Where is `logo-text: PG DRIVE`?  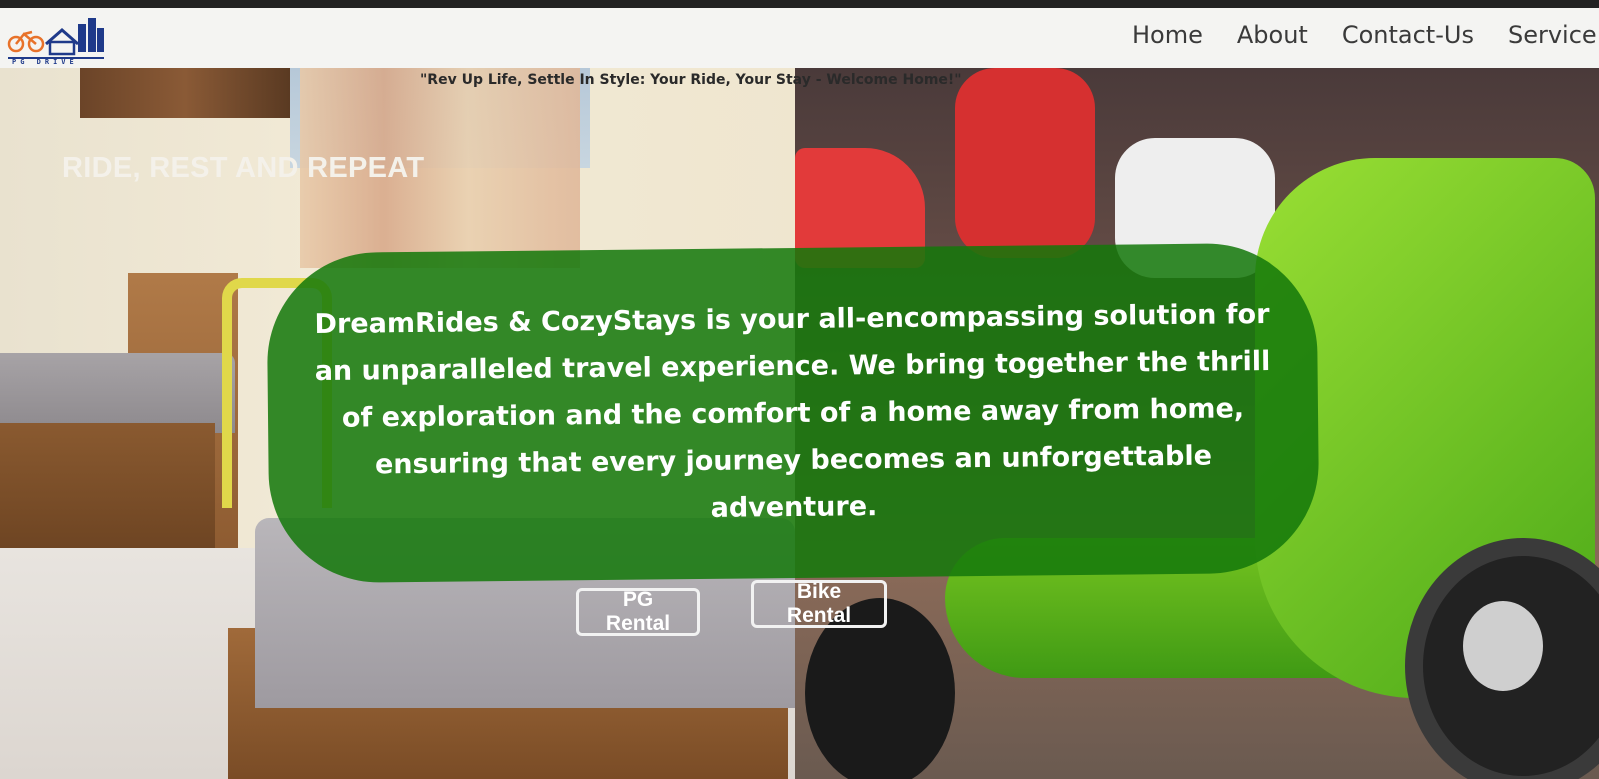 logo-text: PG DRIVE is located at coordinates (45, 62).